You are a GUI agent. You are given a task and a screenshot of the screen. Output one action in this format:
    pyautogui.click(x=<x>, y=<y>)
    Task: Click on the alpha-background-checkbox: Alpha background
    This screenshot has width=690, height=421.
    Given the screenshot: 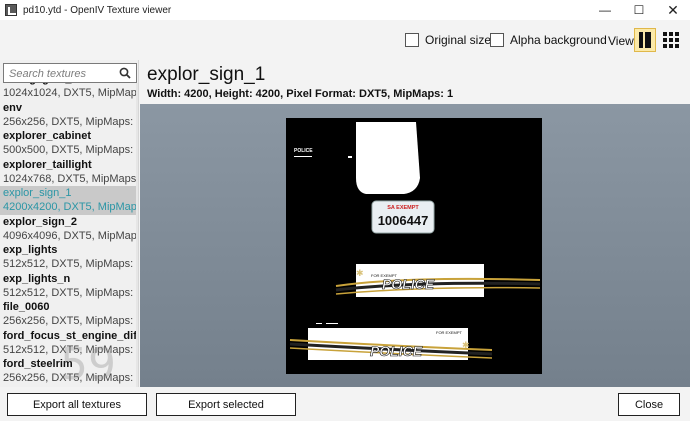 What is the action you would take?
    pyautogui.click(x=548, y=40)
    